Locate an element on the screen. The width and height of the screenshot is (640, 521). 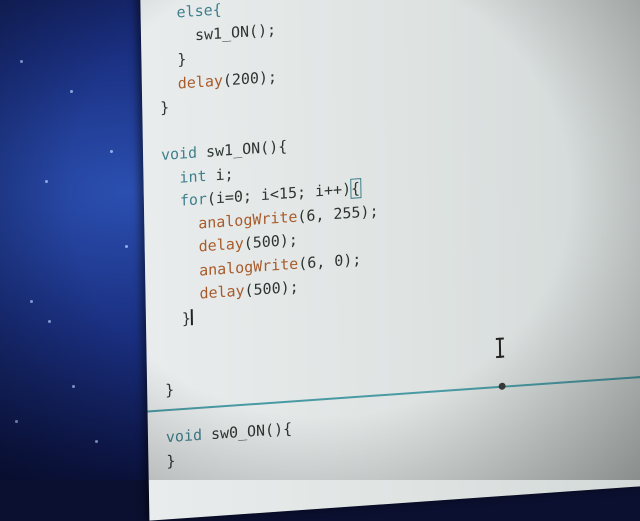
code-keyword: int is located at coordinates (192, 176).